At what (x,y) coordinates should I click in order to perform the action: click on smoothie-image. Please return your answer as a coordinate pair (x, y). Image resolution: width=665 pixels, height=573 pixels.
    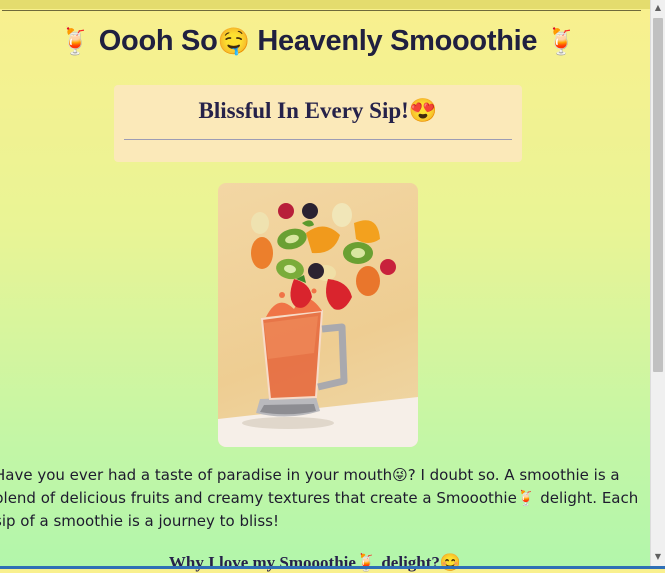
    Looking at the image, I should click on (318, 315).